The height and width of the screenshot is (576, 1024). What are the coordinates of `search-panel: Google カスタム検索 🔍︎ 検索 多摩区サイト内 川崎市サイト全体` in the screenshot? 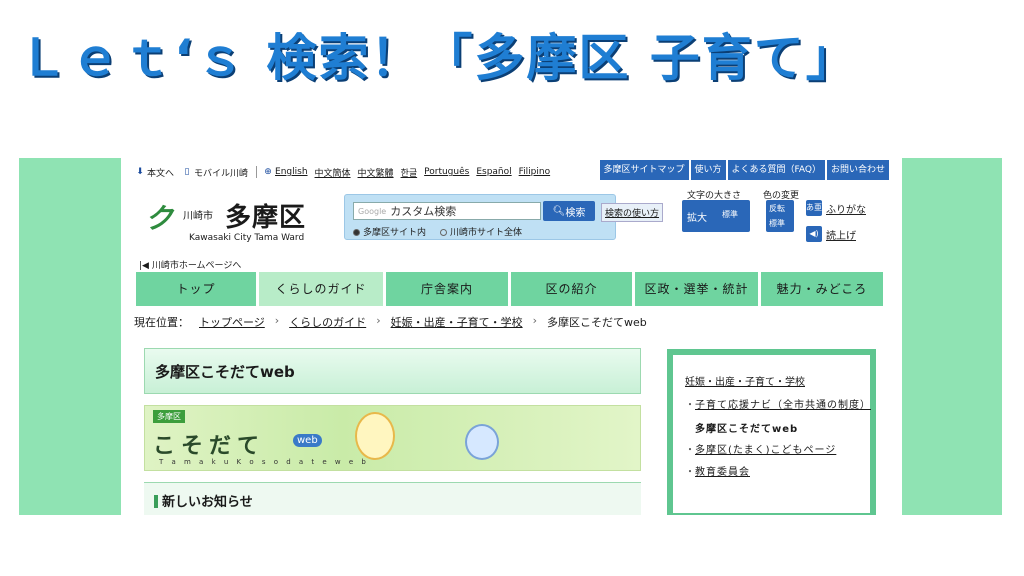 It's located at (480, 217).